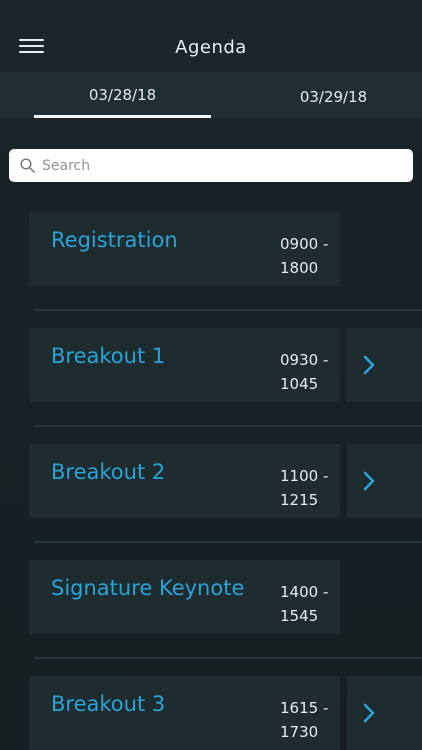  I want to click on session-title: Signature Keynote, so click(148, 588).